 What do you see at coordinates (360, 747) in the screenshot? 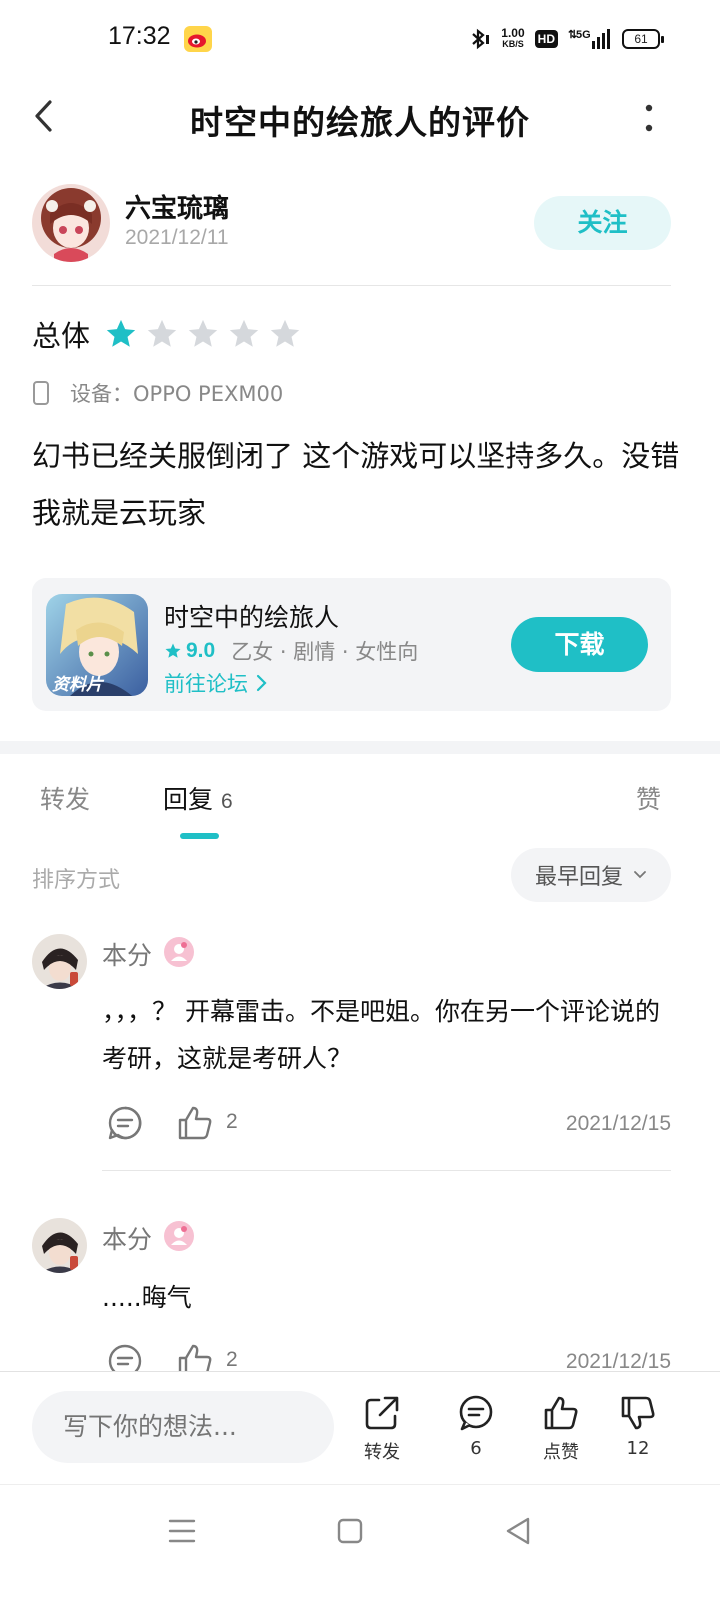
I see `section-separator` at bounding box center [360, 747].